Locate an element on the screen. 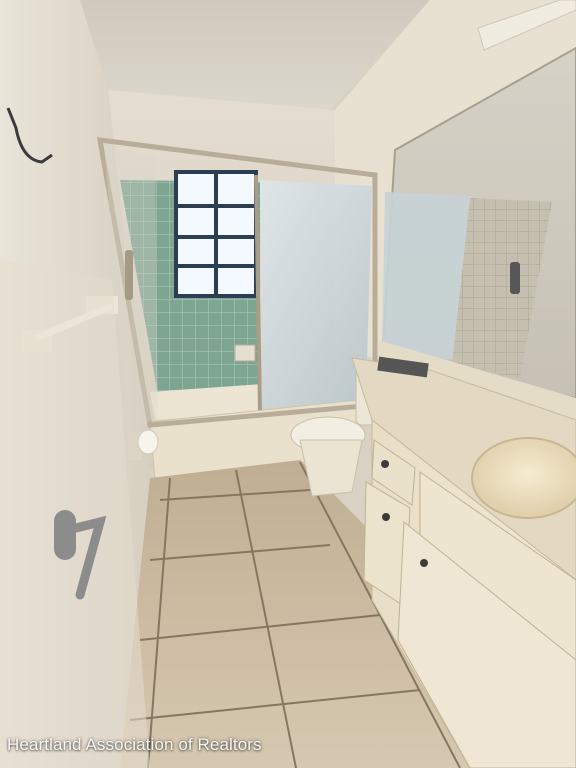 The width and height of the screenshot is (576, 768). door-handle-rose is located at coordinates (65, 535).